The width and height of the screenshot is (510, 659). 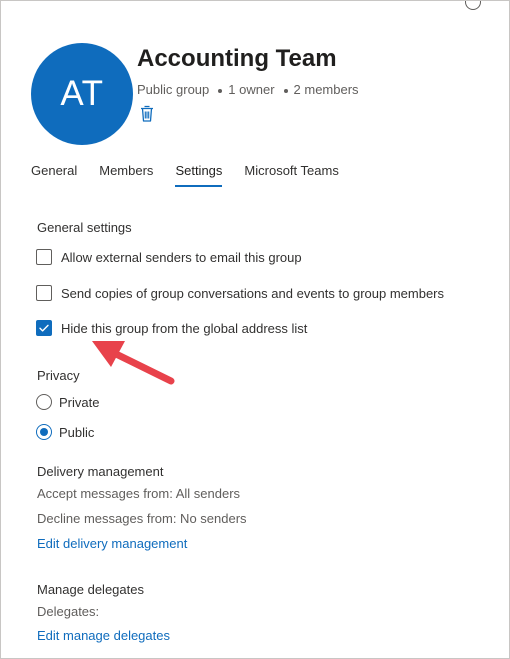 I want to click on general-settings-heading: General settings, so click(x=84, y=227).